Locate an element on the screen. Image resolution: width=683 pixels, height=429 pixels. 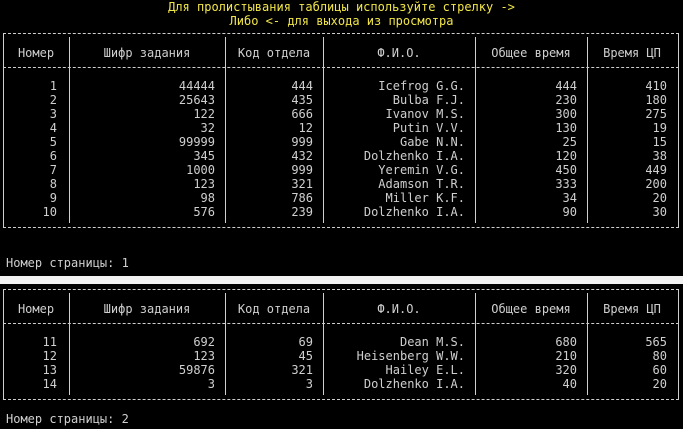
department-code: 786 is located at coordinates (302, 198).